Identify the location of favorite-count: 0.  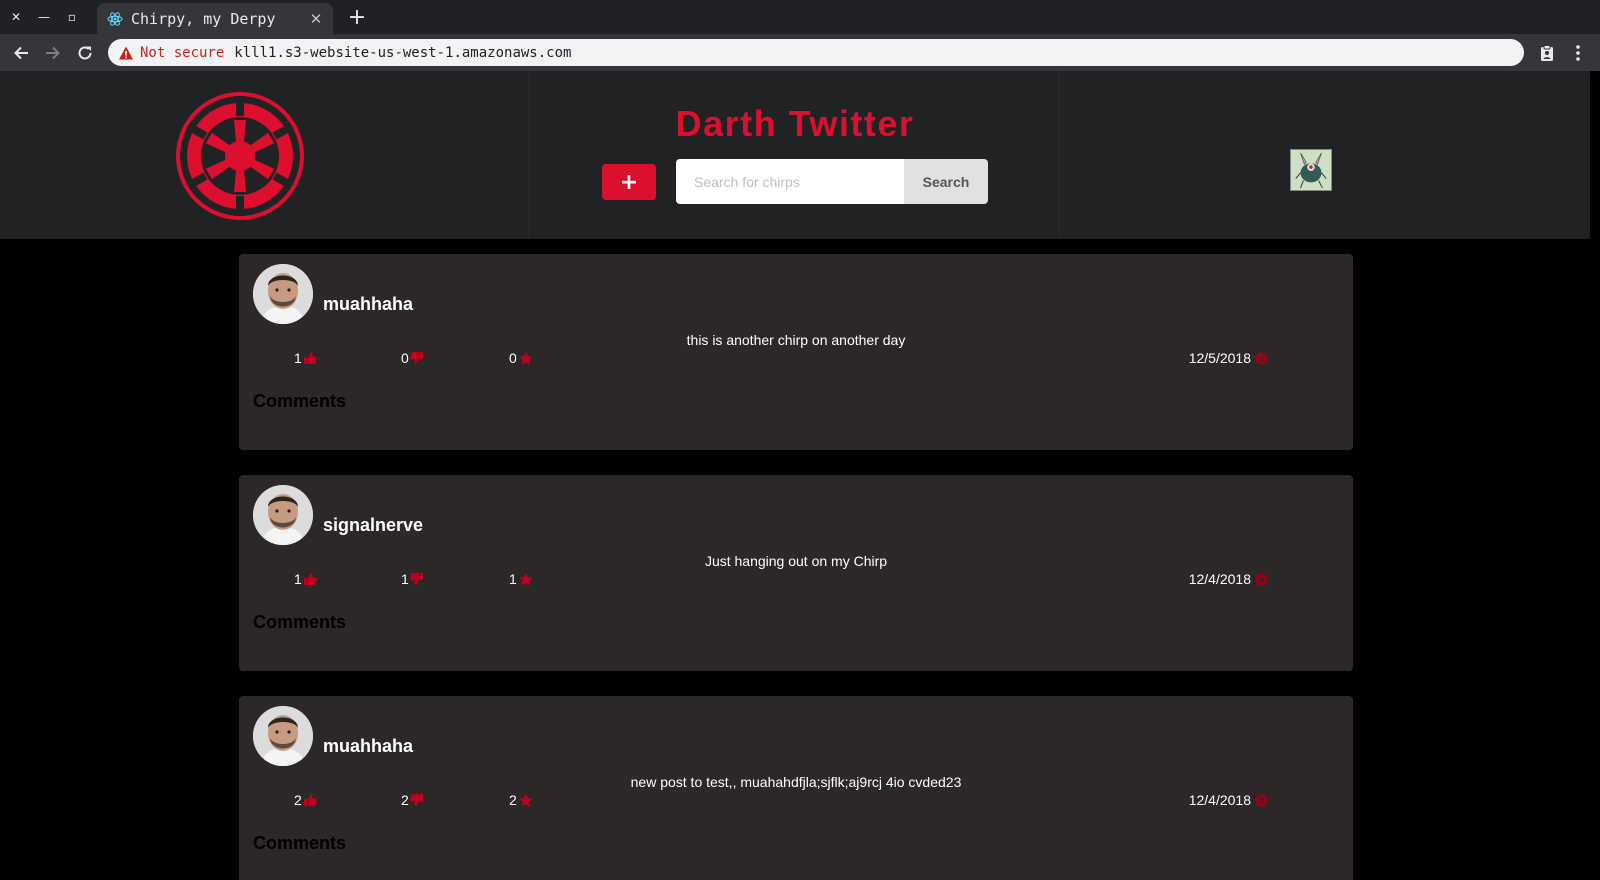
(513, 358).